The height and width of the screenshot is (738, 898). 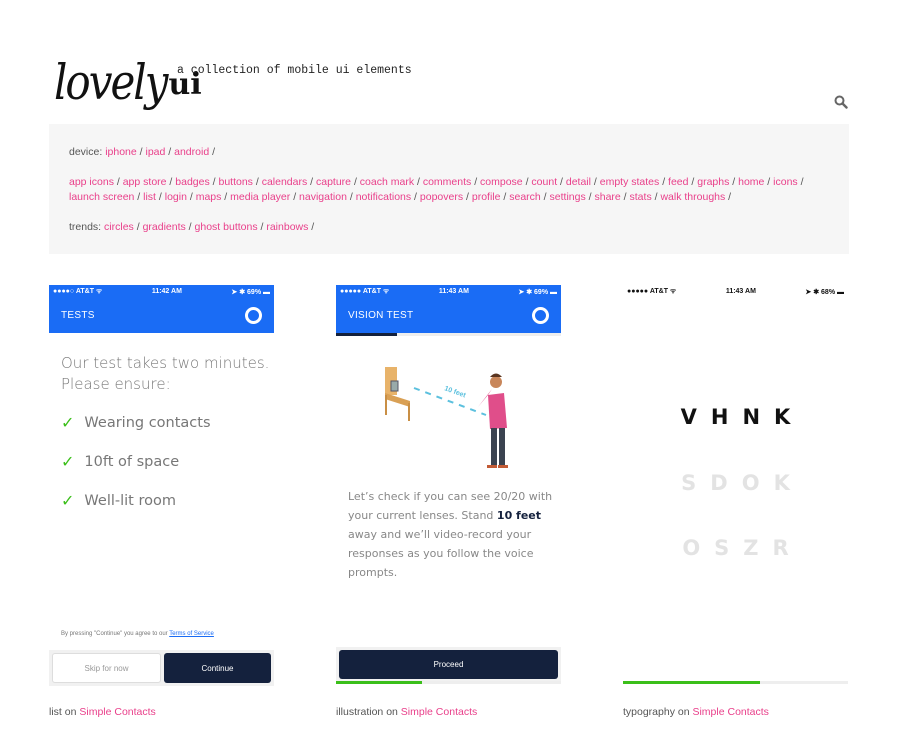 I want to click on category-link: calendars, so click(x=285, y=182).